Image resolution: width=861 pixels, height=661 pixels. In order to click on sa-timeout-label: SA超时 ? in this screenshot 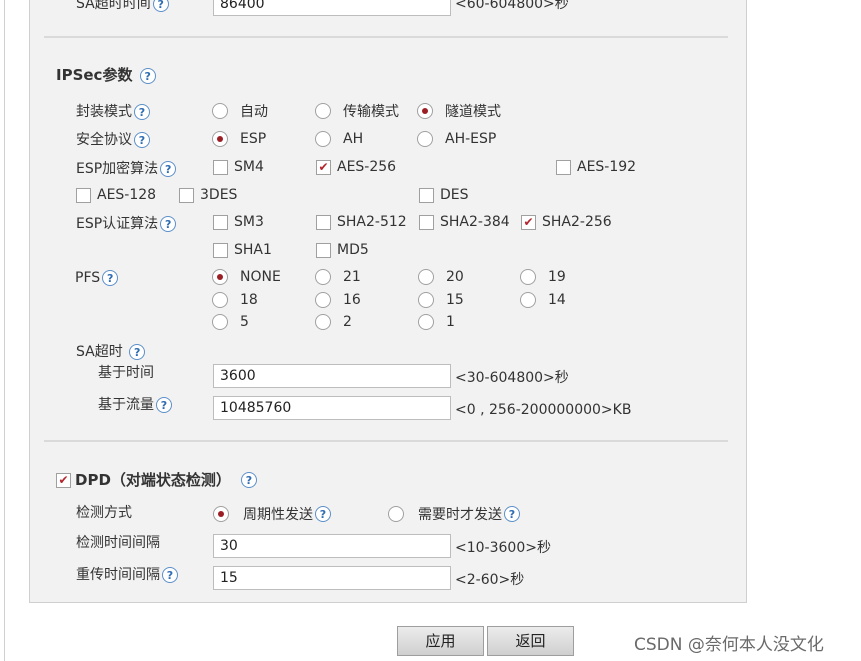, I will do `click(111, 352)`.